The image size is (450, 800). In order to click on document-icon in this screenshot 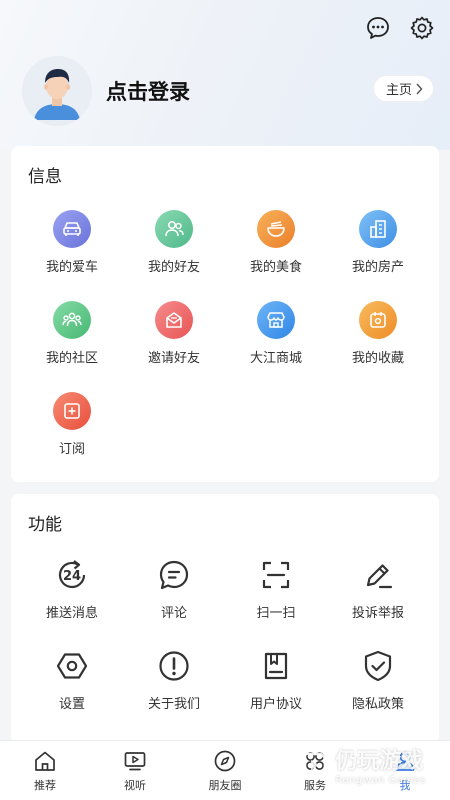, I will do `click(276, 666)`.